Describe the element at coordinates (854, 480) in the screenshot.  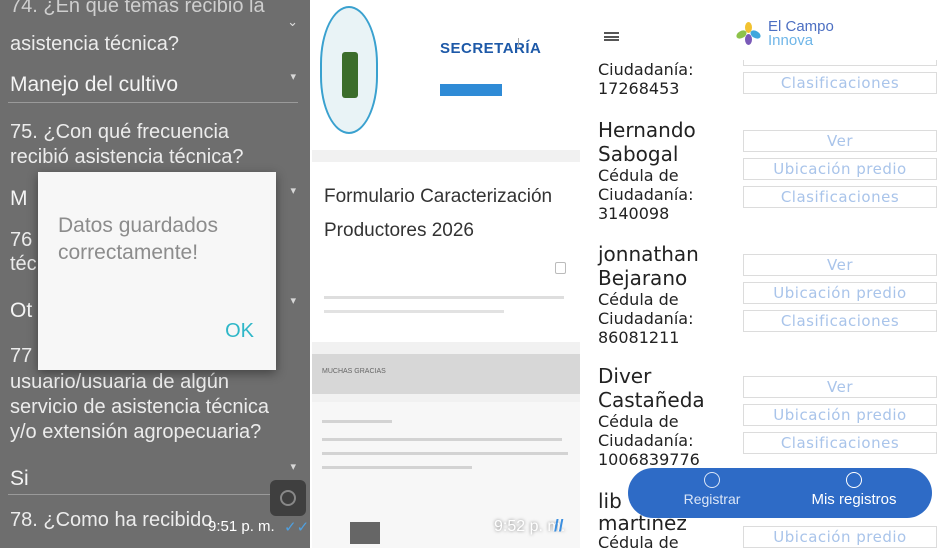
I see `user-circle-icon` at that location.